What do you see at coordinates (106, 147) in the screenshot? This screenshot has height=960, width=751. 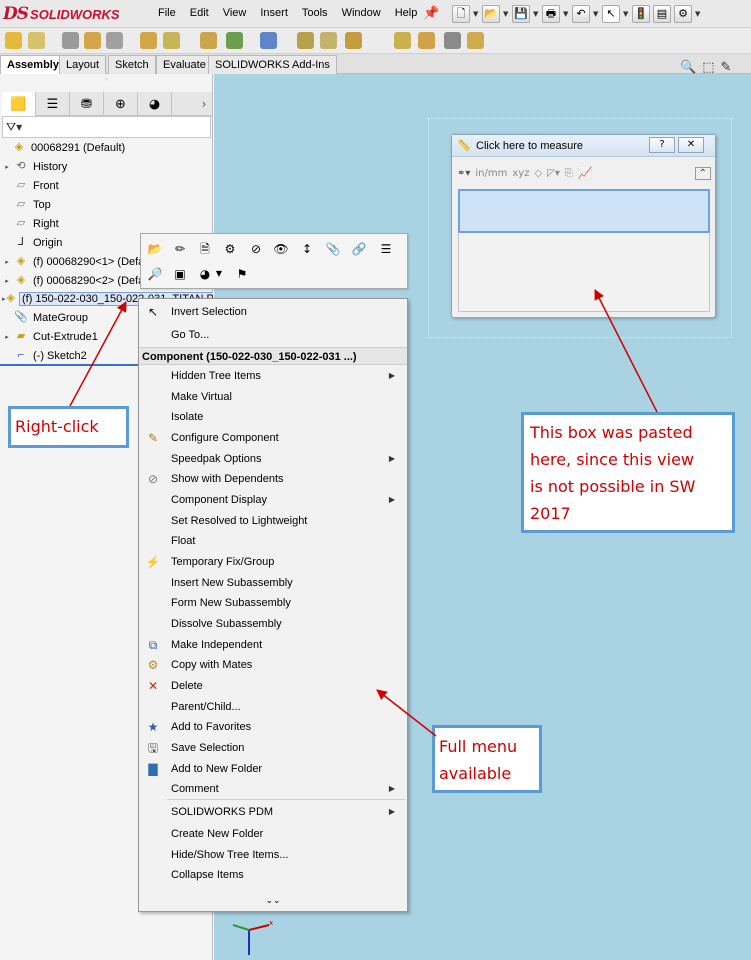 I see `tree-root-assembly: ◈ 00068291 (Default)` at bounding box center [106, 147].